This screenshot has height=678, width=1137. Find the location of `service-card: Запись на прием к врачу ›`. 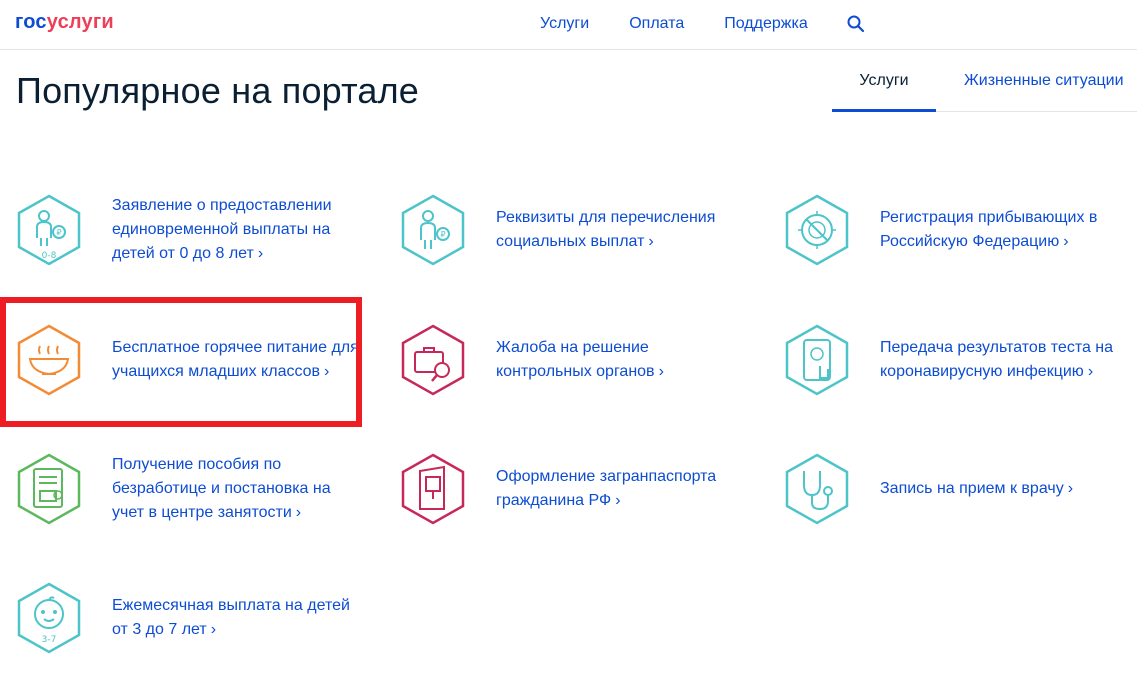

service-card: Запись на прием к врачу › is located at coordinates (960, 489).